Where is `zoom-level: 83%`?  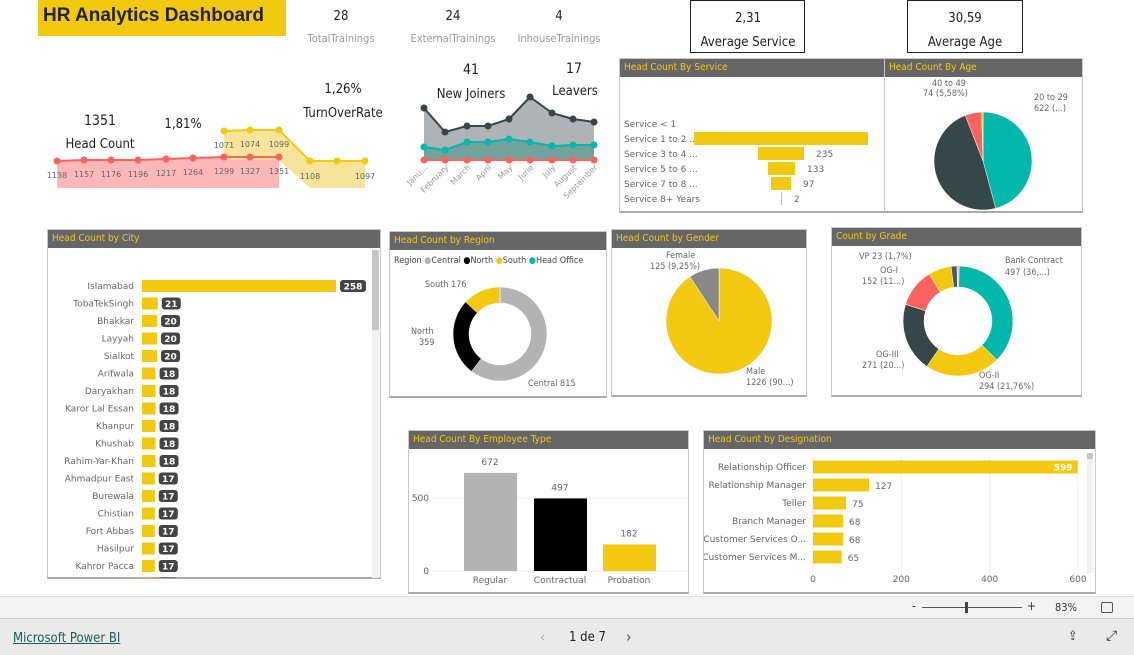
zoom-level: 83% is located at coordinates (1066, 607).